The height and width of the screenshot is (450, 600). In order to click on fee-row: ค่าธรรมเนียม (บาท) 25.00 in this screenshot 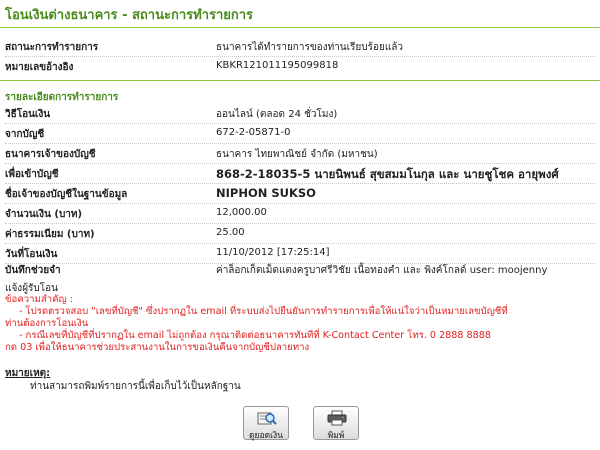, I will do `click(301, 233)`.